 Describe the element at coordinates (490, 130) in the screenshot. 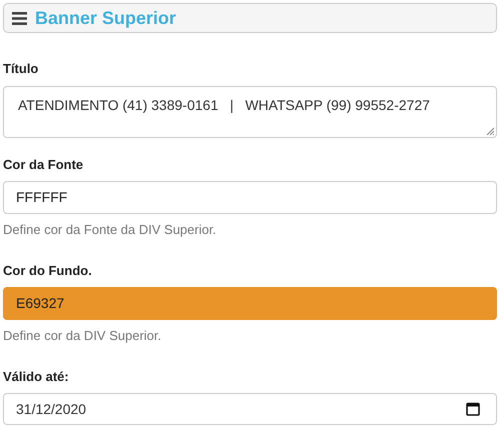

I see `resize-handle-icon` at that location.